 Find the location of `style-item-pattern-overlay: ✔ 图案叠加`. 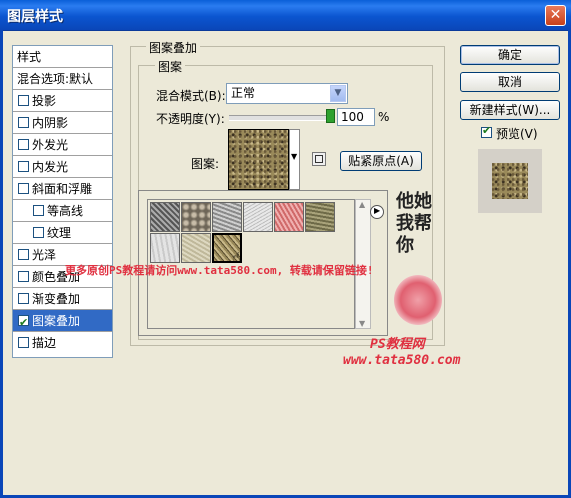

style-item-pattern-overlay: ✔ 图案叠加 is located at coordinates (62, 321).